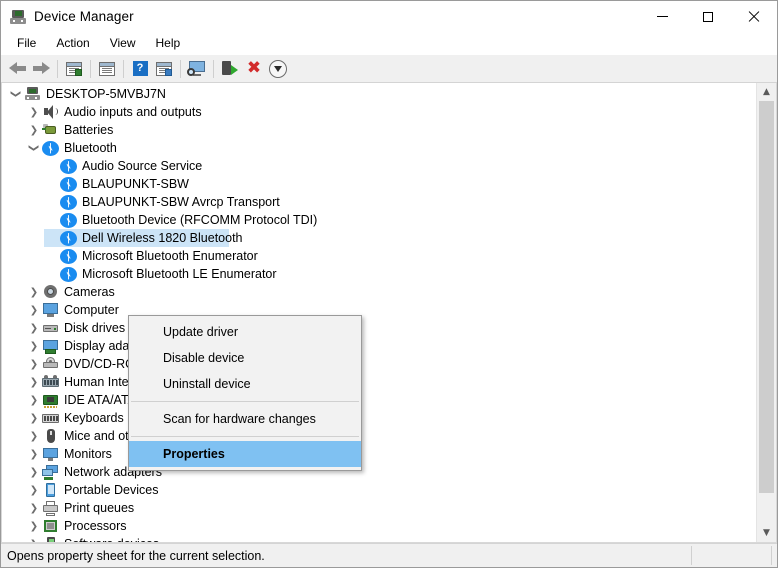  What do you see at coordinates (245, 419) in the screenshot?
I see `context-menu-item-scan-for-hardware-changes: Scan for hardware changes` at bounding box center [245, 419].